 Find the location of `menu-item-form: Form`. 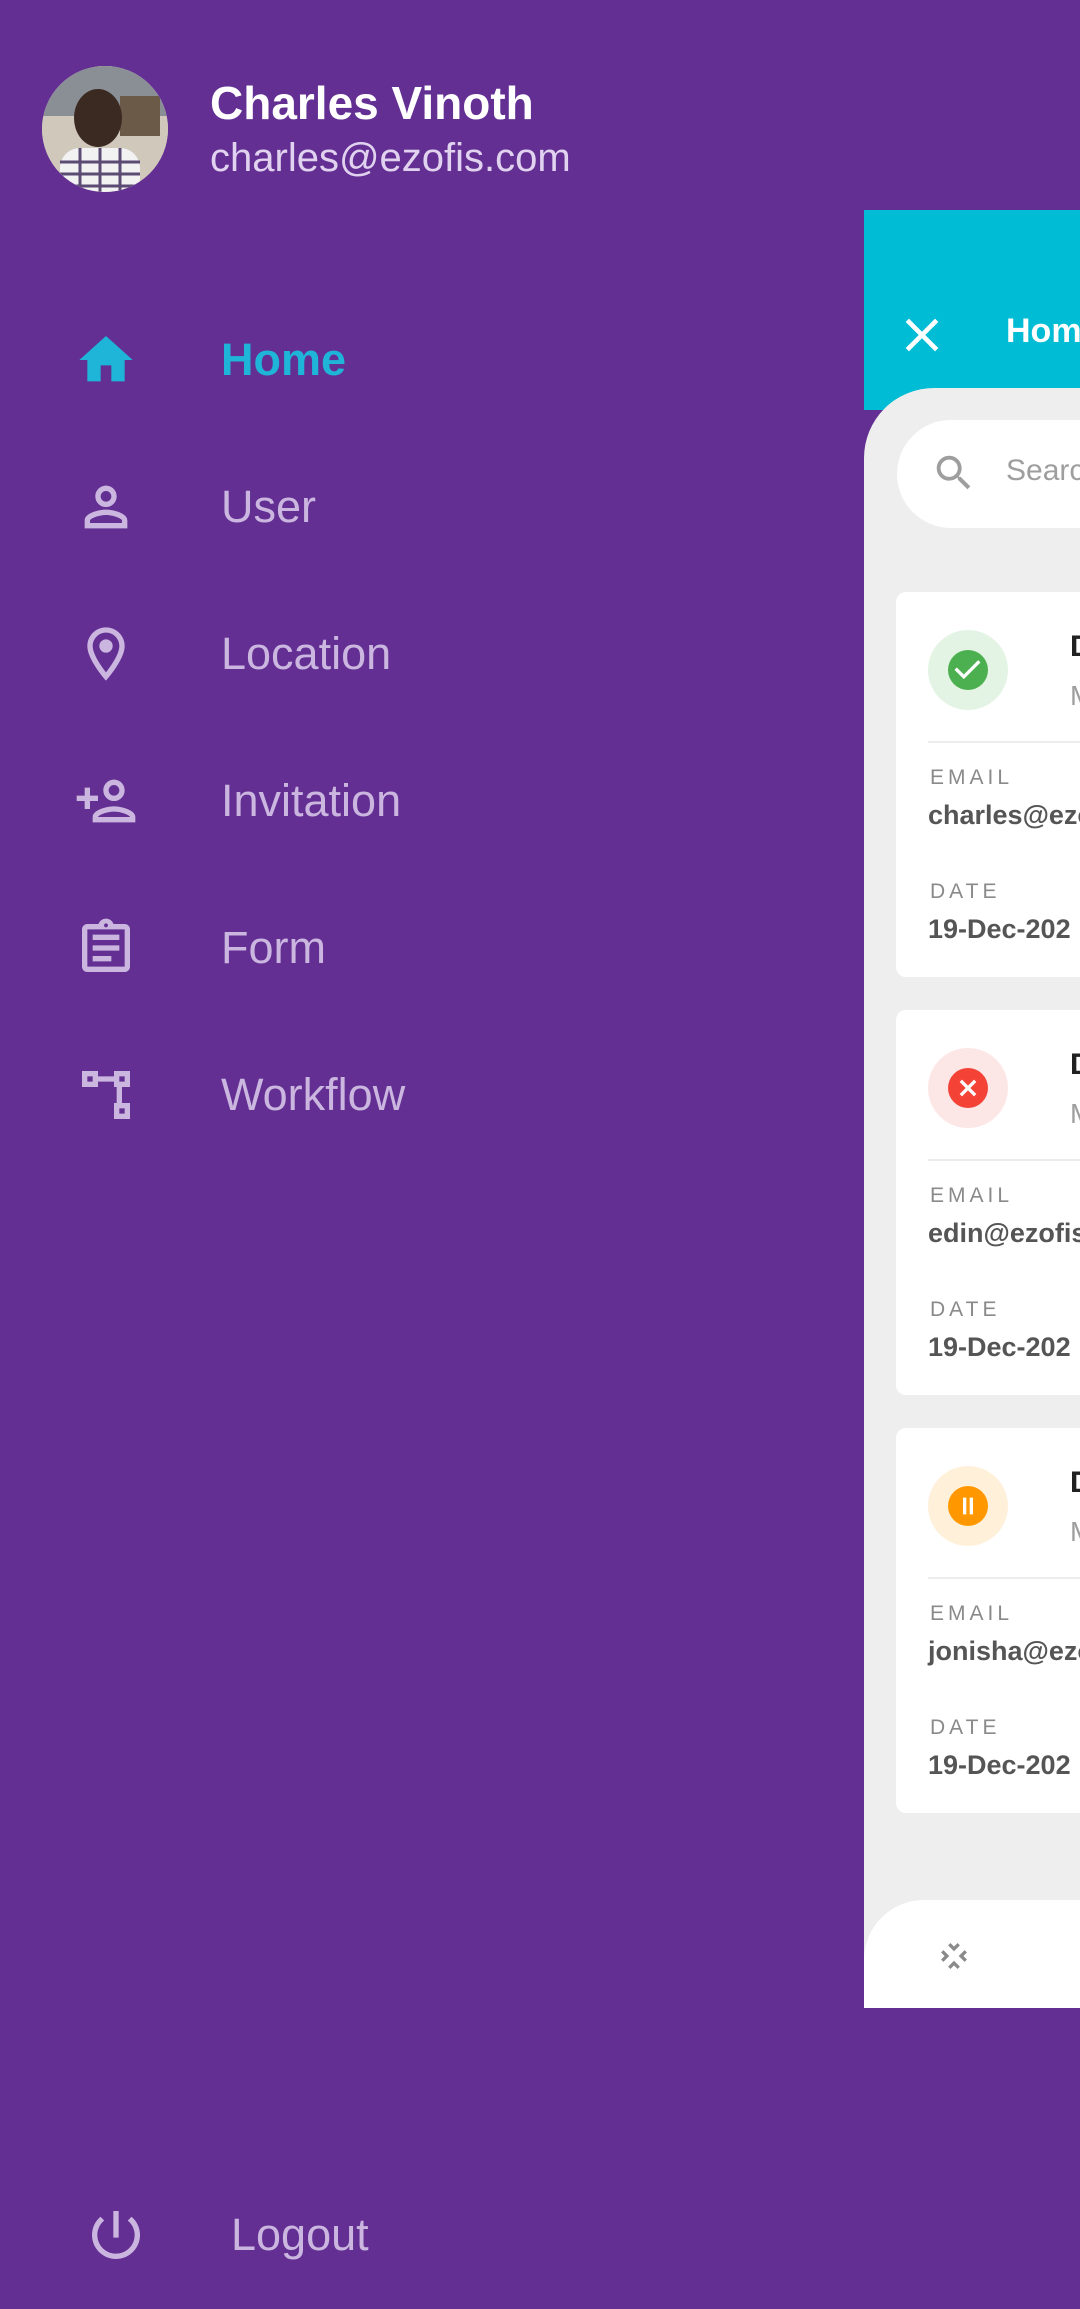

menu-item-form: Form is located at coordinates (430, 947).